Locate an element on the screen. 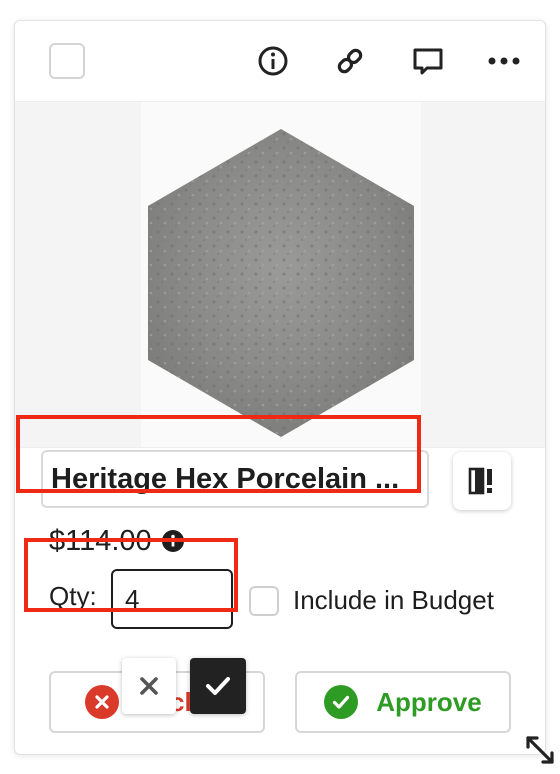  comment-icon is located at coordinates (428, 61).